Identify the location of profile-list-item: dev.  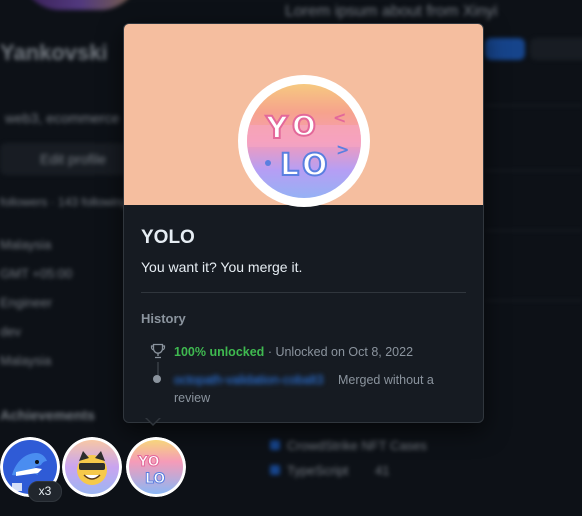
(10, 331).